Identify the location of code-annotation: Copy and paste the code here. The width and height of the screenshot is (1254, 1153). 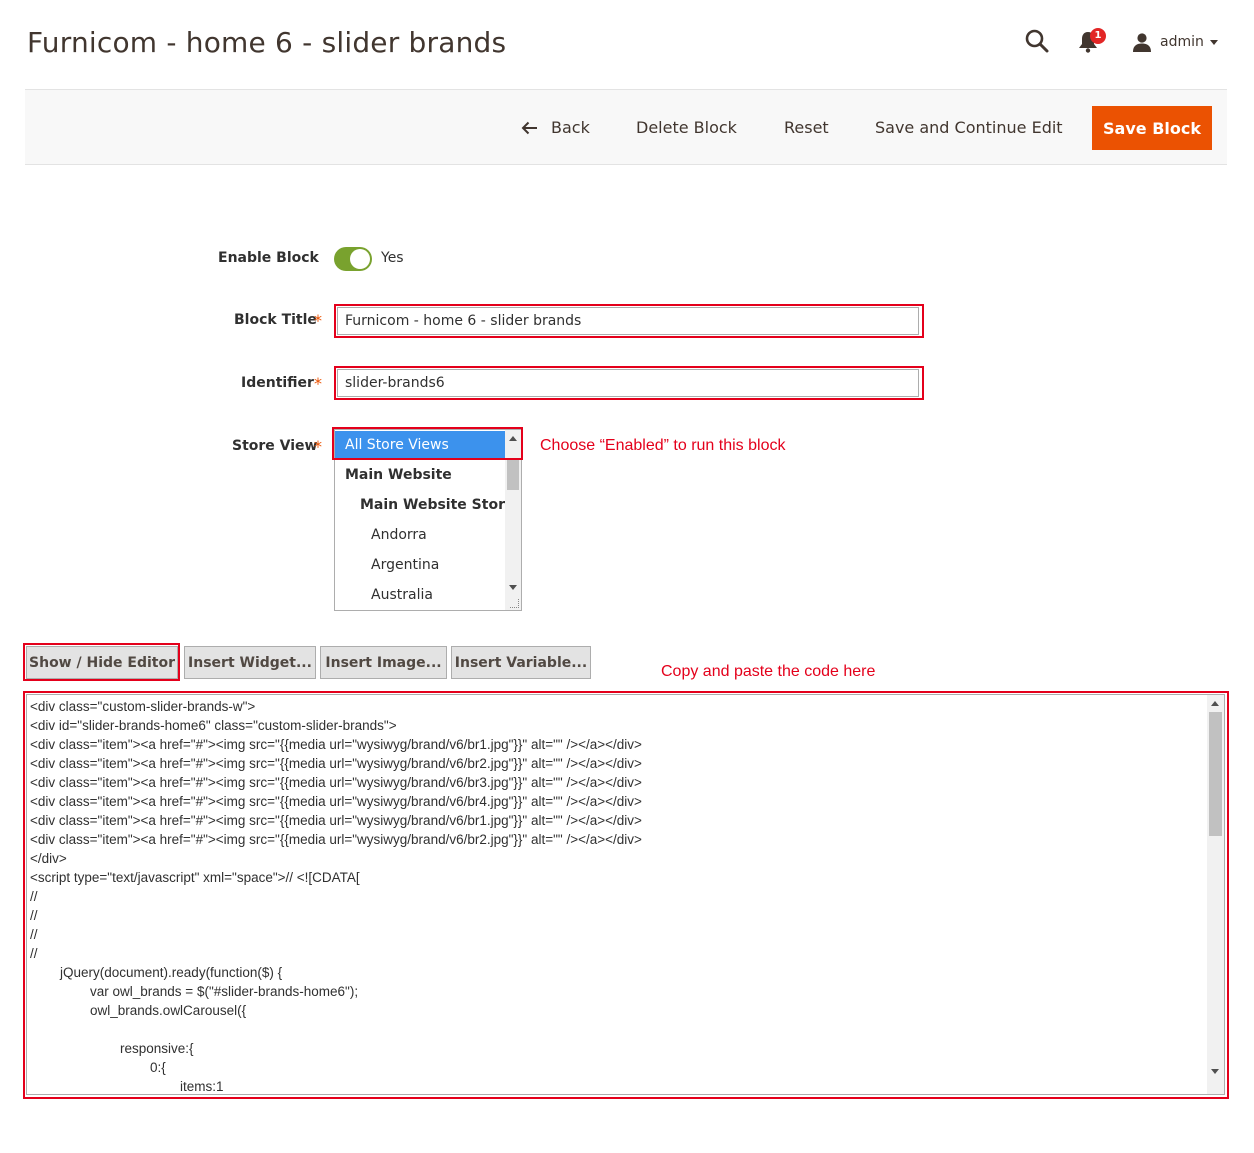
(768, 671).